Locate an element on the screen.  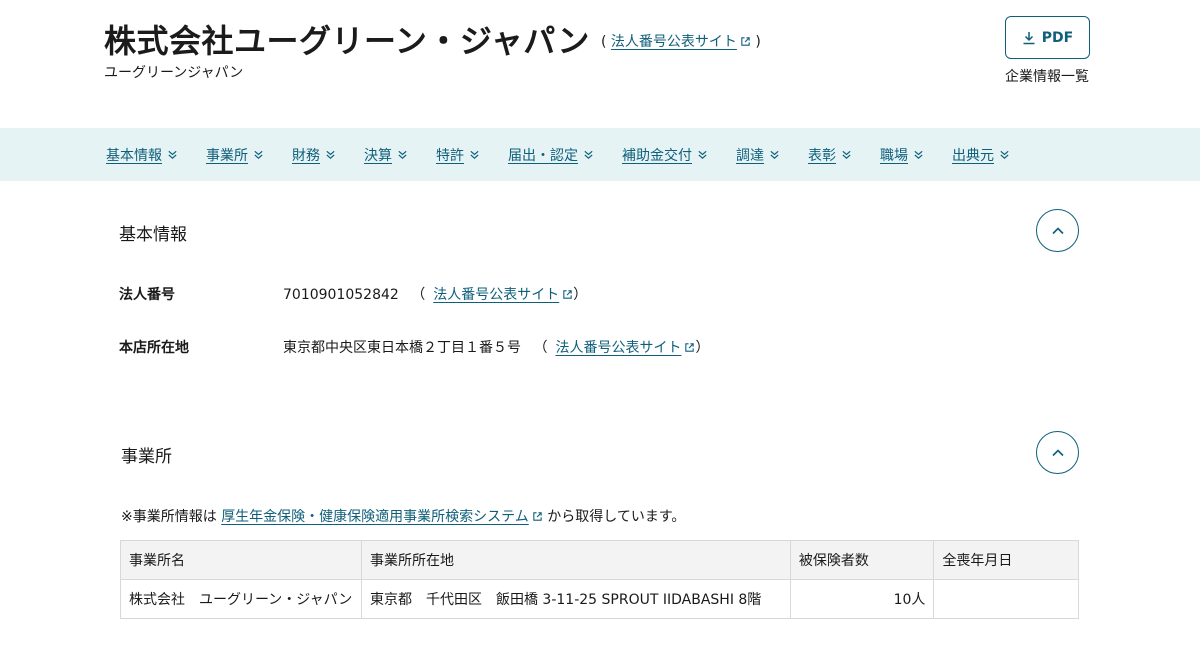
nav-item-label: 特許 is located at coordinates (450, 155).